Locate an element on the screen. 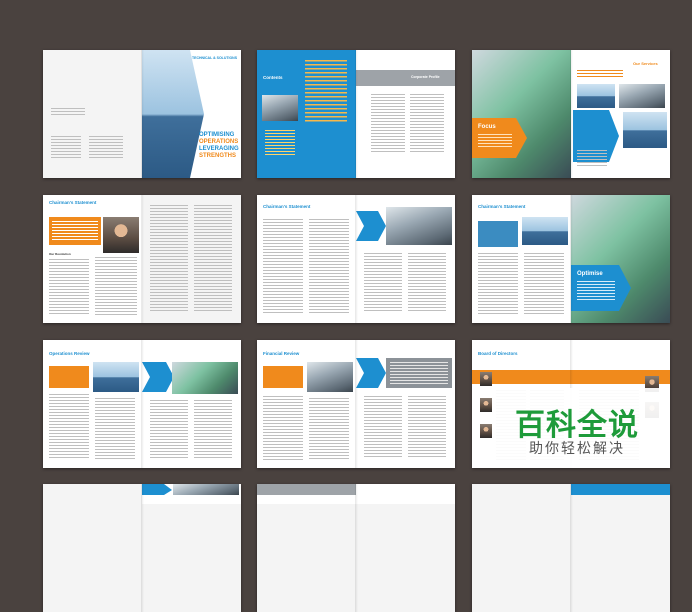  financial-page-right is located at coordinates (405, 404).